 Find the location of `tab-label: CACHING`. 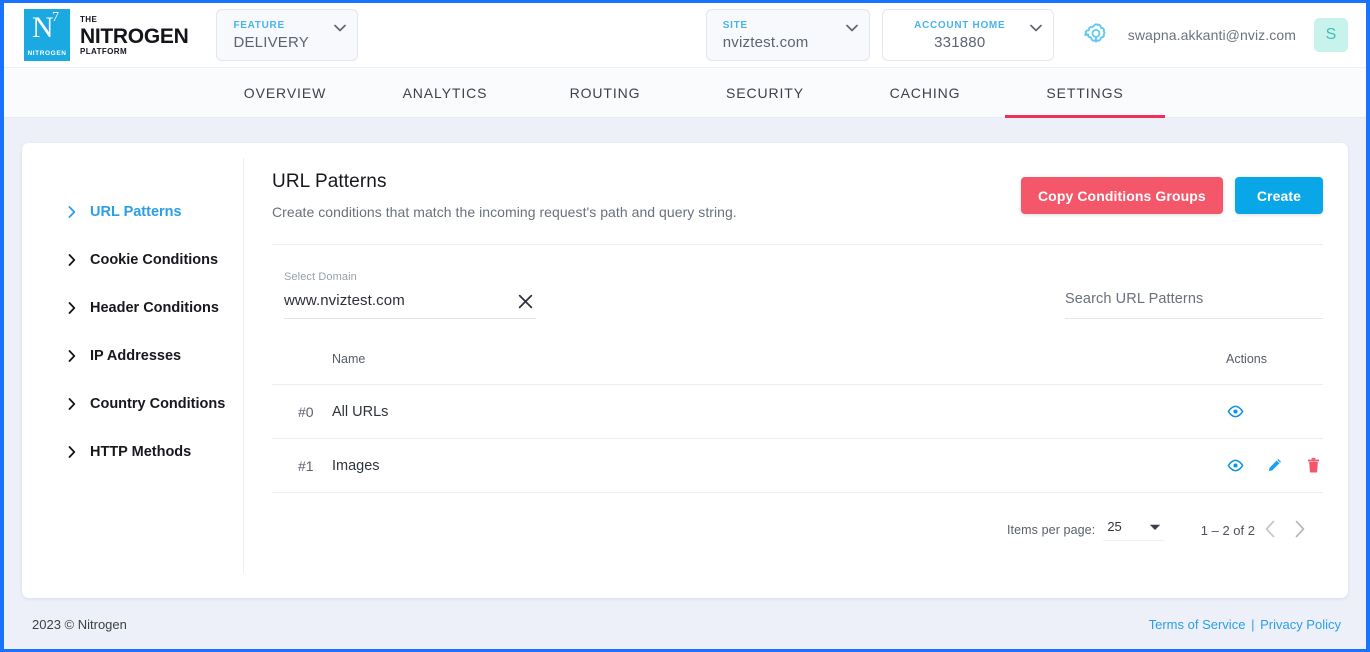

tab-label: CACHING is located at coordinates (925, 92).